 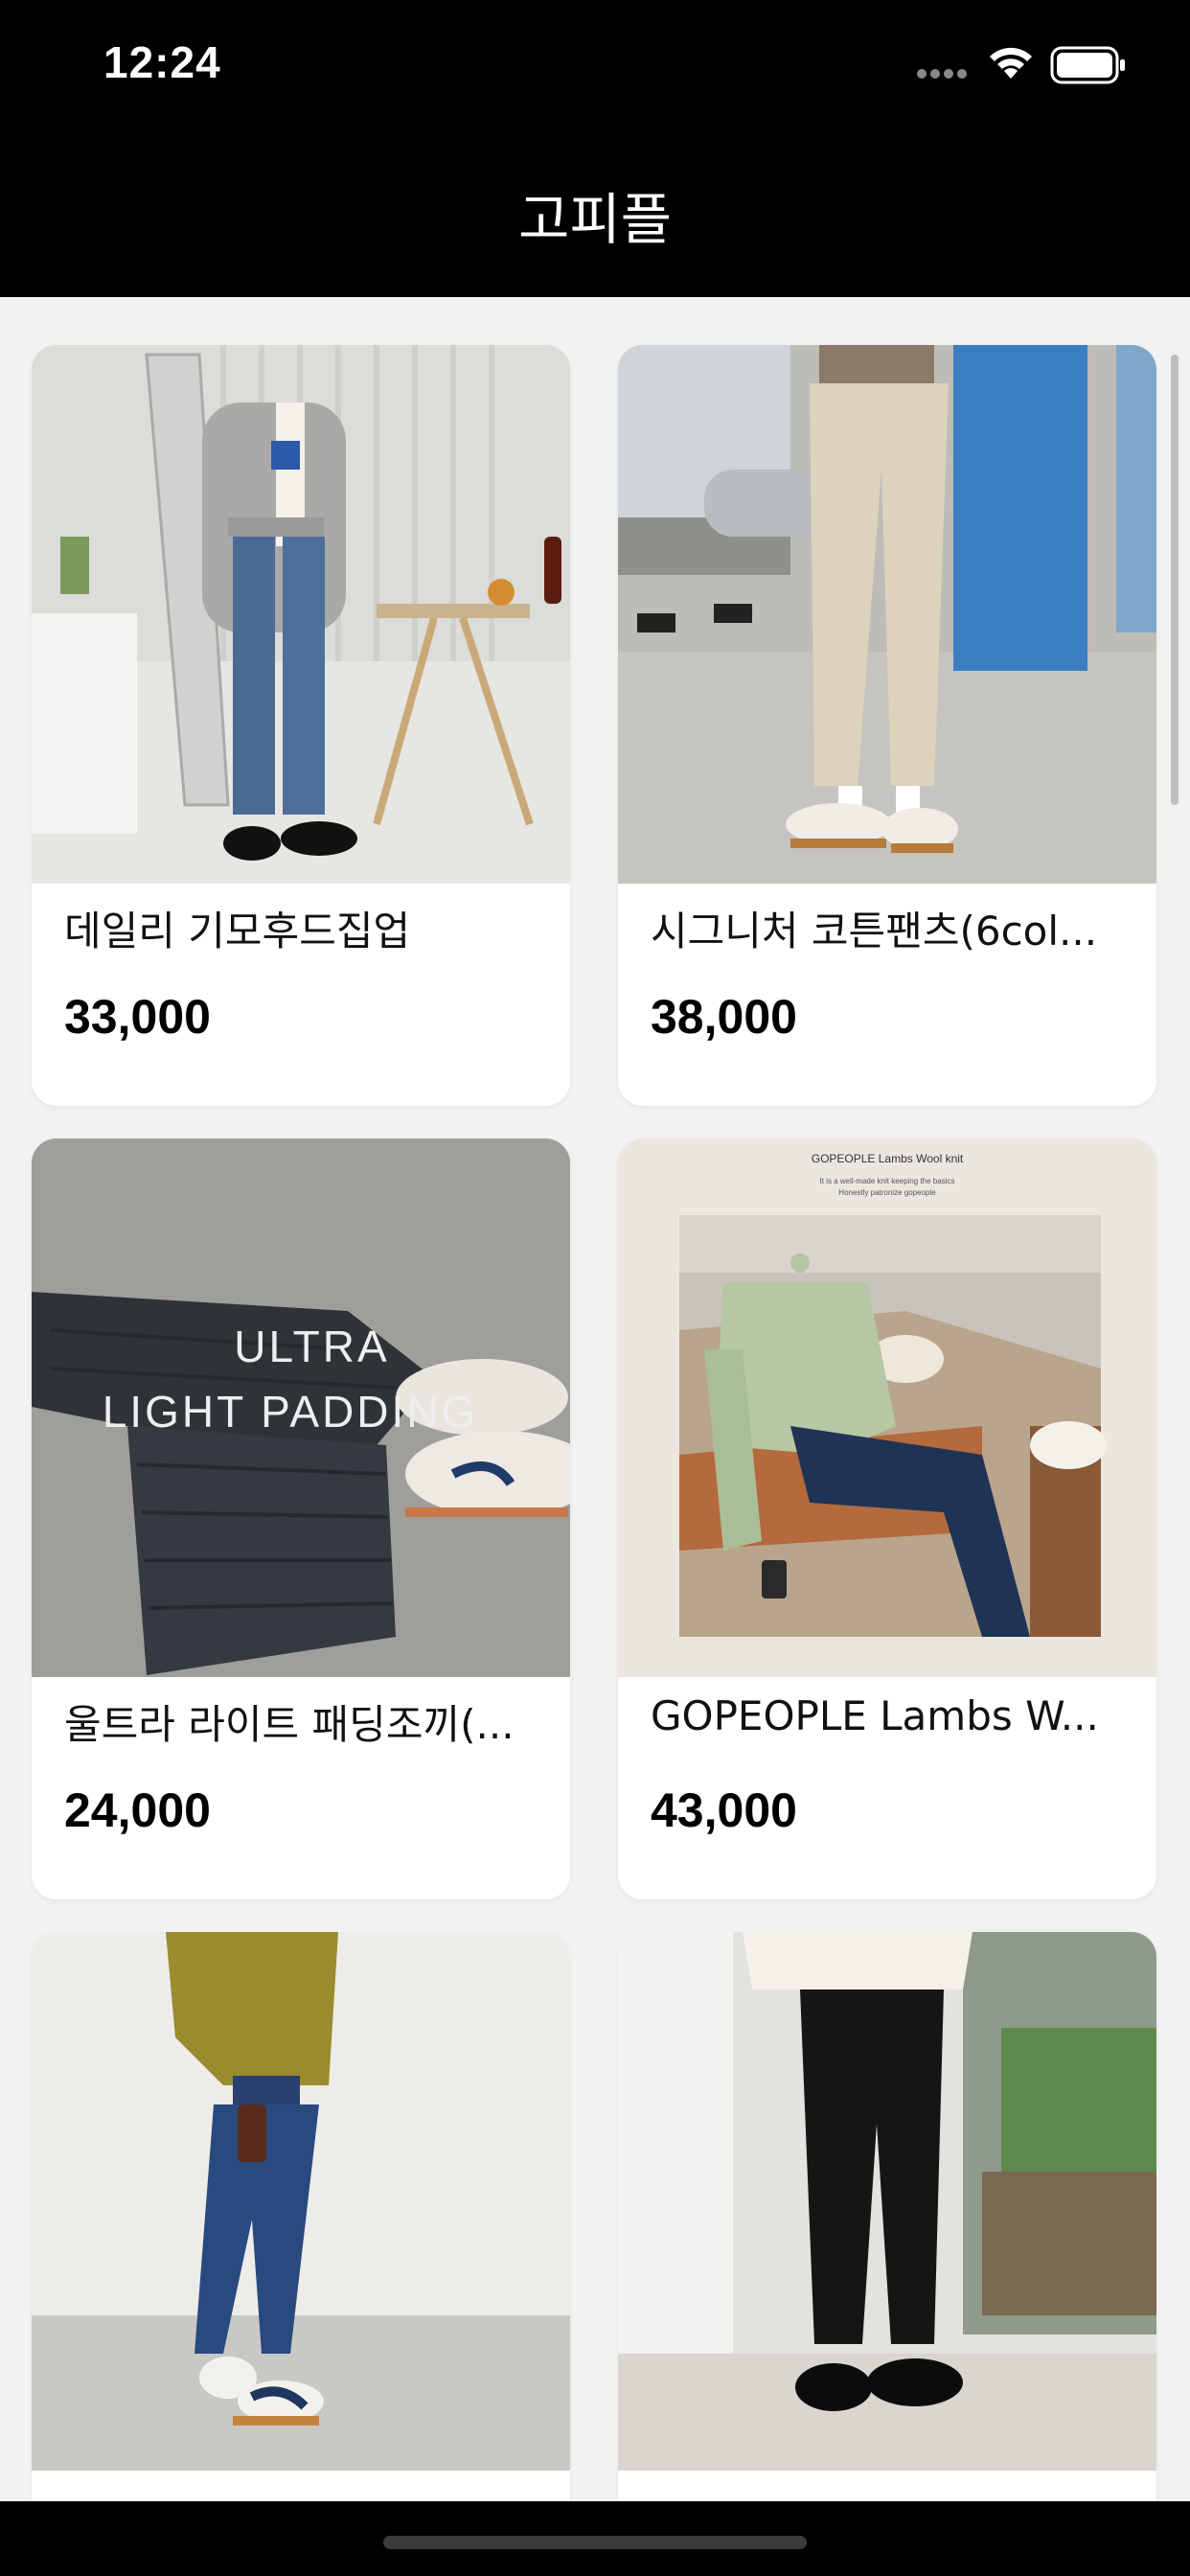 What do you see at coordinates (595, 2542) in the screenshot?
I see `home-indicator` at bounding box center [595, 2542].